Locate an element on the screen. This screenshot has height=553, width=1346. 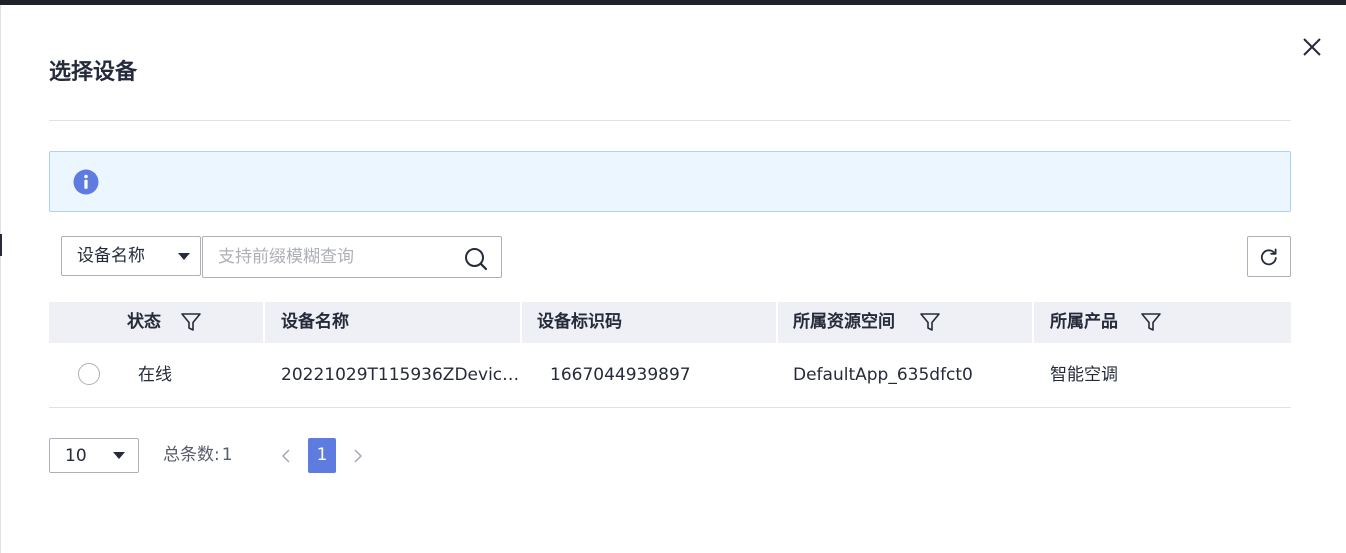
table-header: 状态 设备名称 设备标识码 所属资源空间 所属产品 is located at coordinates (670, 322).